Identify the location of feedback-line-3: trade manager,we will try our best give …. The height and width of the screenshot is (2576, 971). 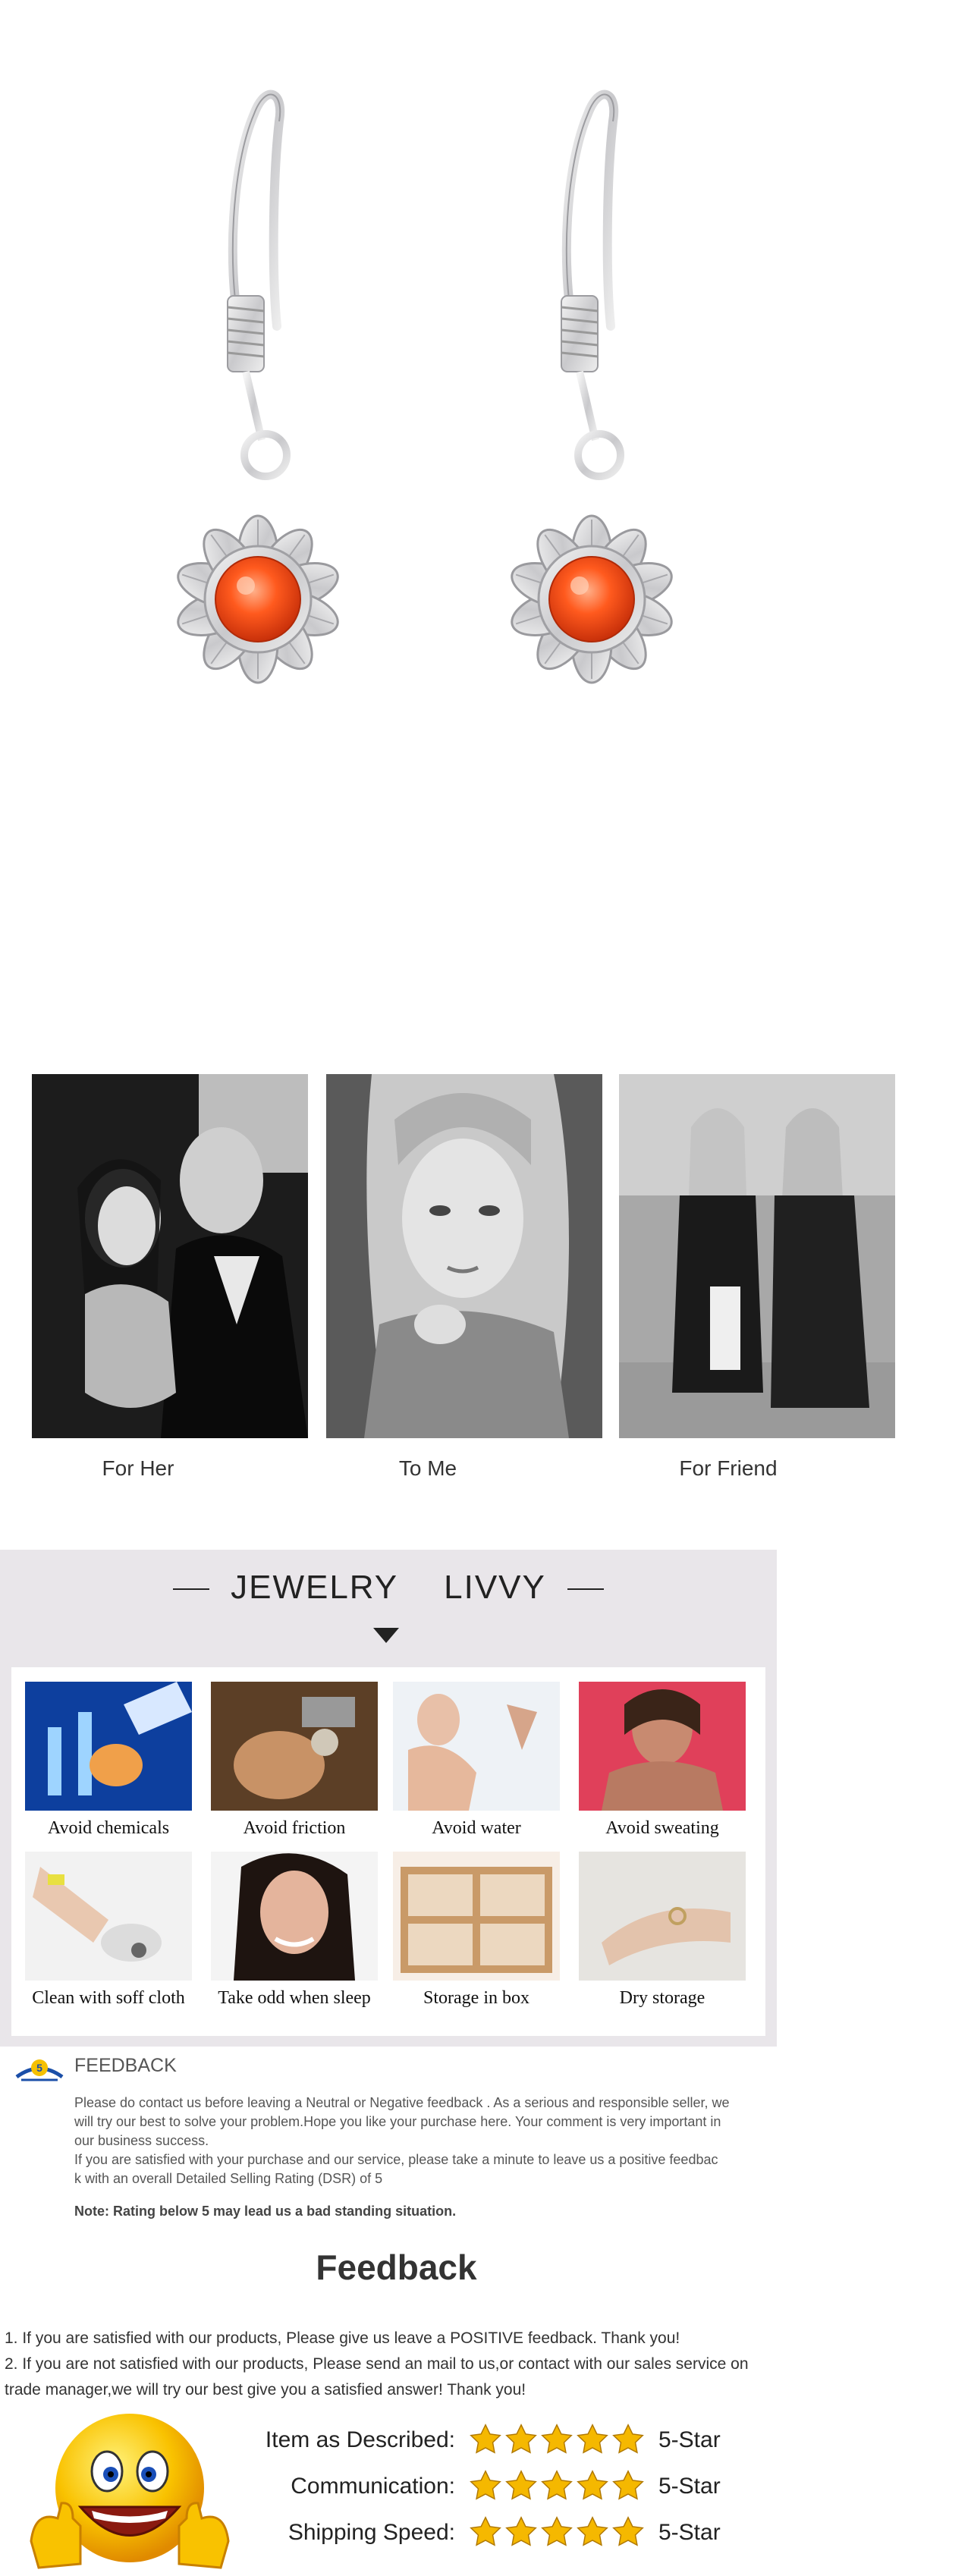
(265, 2390).